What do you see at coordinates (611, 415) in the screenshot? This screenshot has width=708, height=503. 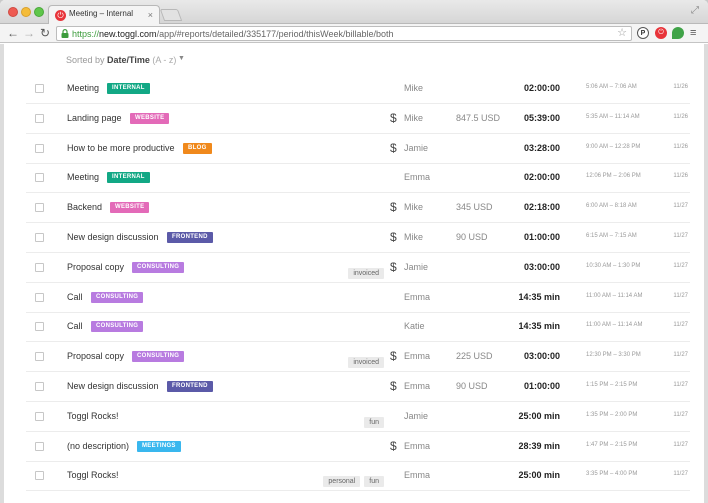 I see `entry-time-range: 1:35 PM – 2:00 PM` at bounding box center [611, 415].